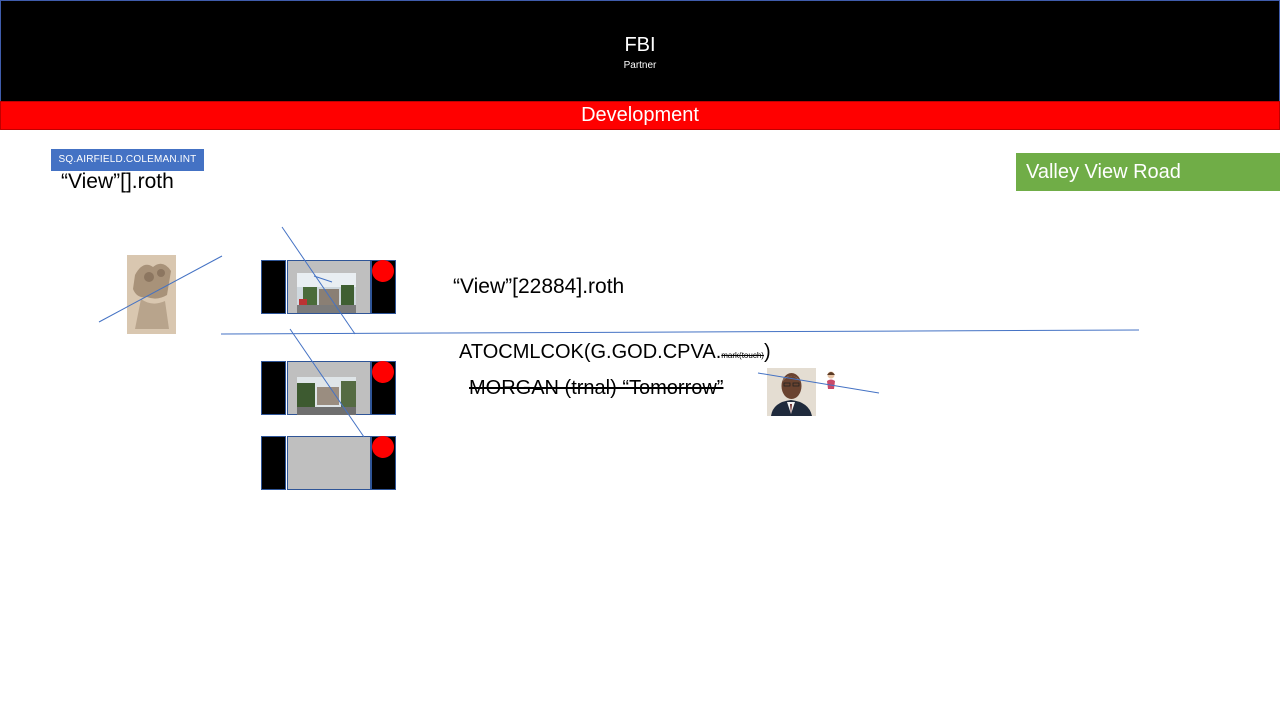 The width and height of the screenshot is (1280, 720). What do you see at coordinates (323, 279) in the screenshot?
I see `line-tiny` at bounding box center [323, 279].